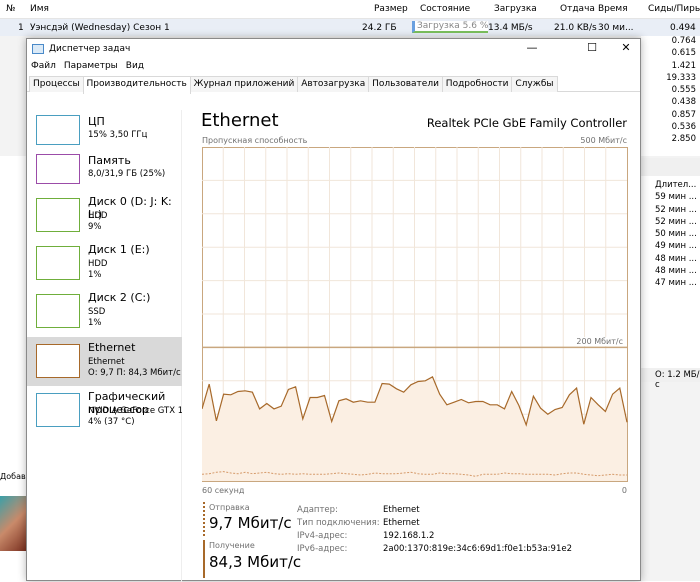 The width and height of the screenshot is (700, 582). Describe the element at coordinates (134, 373) in the screenshot. I see `item-sub2: О: 9,7 П: 84,3 Мбит/с` at that location.